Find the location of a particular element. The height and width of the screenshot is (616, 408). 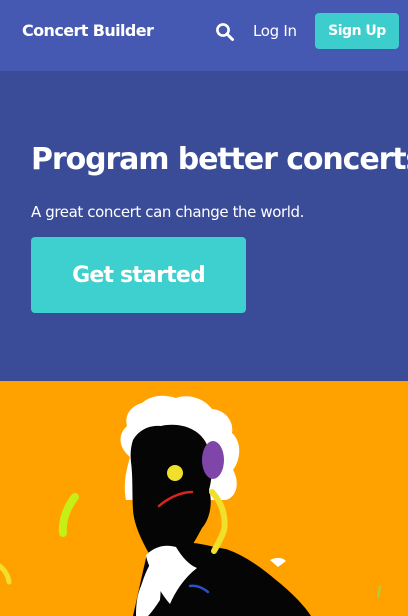

brand-logo: Concert Builder is located at coordinates (88, 30).